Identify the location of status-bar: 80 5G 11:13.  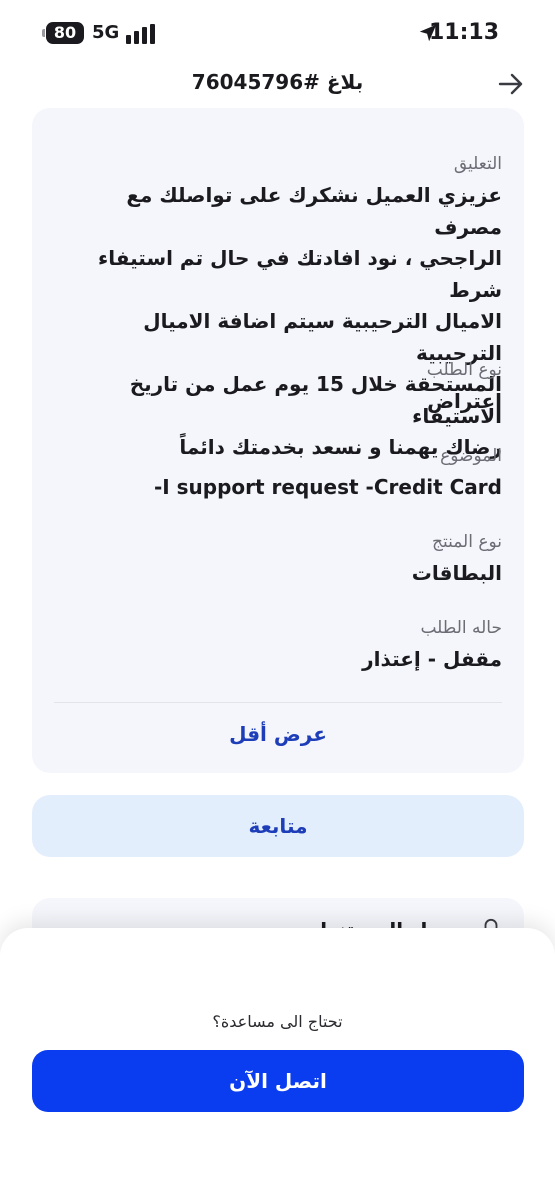
(277, 33).